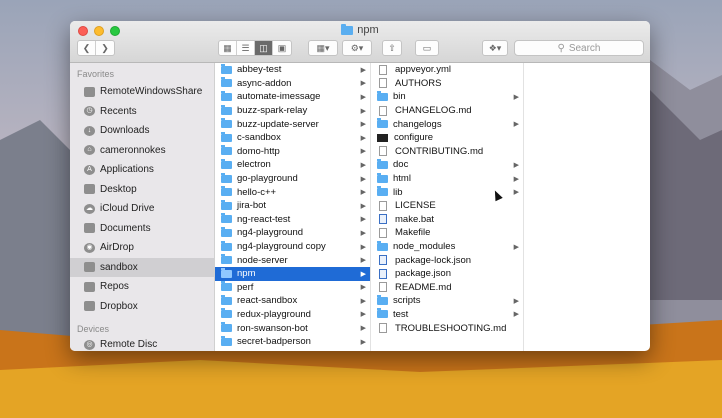 This screenshot has width=722, height=418. I want to click on sidebar-item-icloud-drive: ☁ iCloud Drive, so click(142, 209).